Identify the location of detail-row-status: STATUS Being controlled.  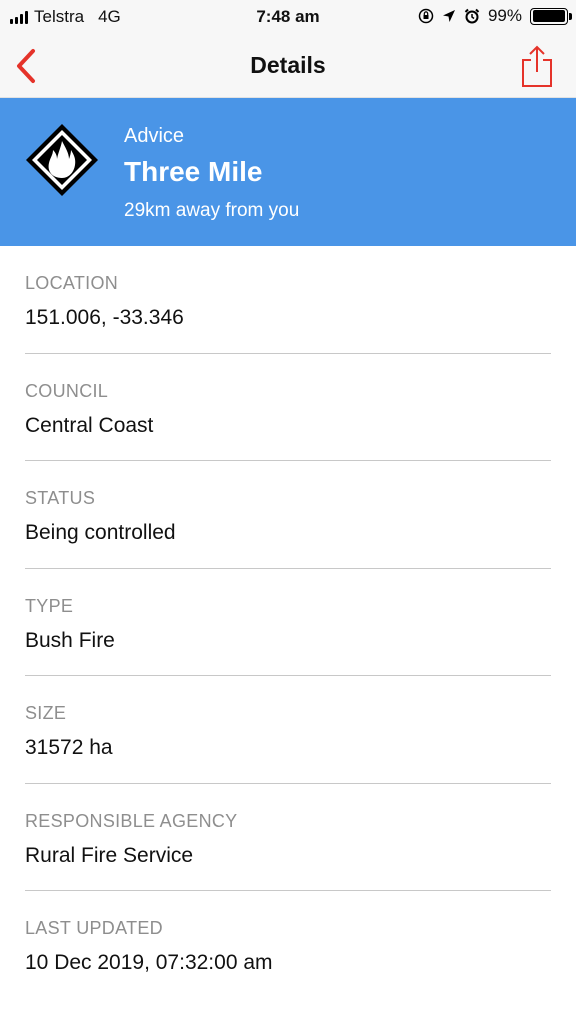
(288, 515).